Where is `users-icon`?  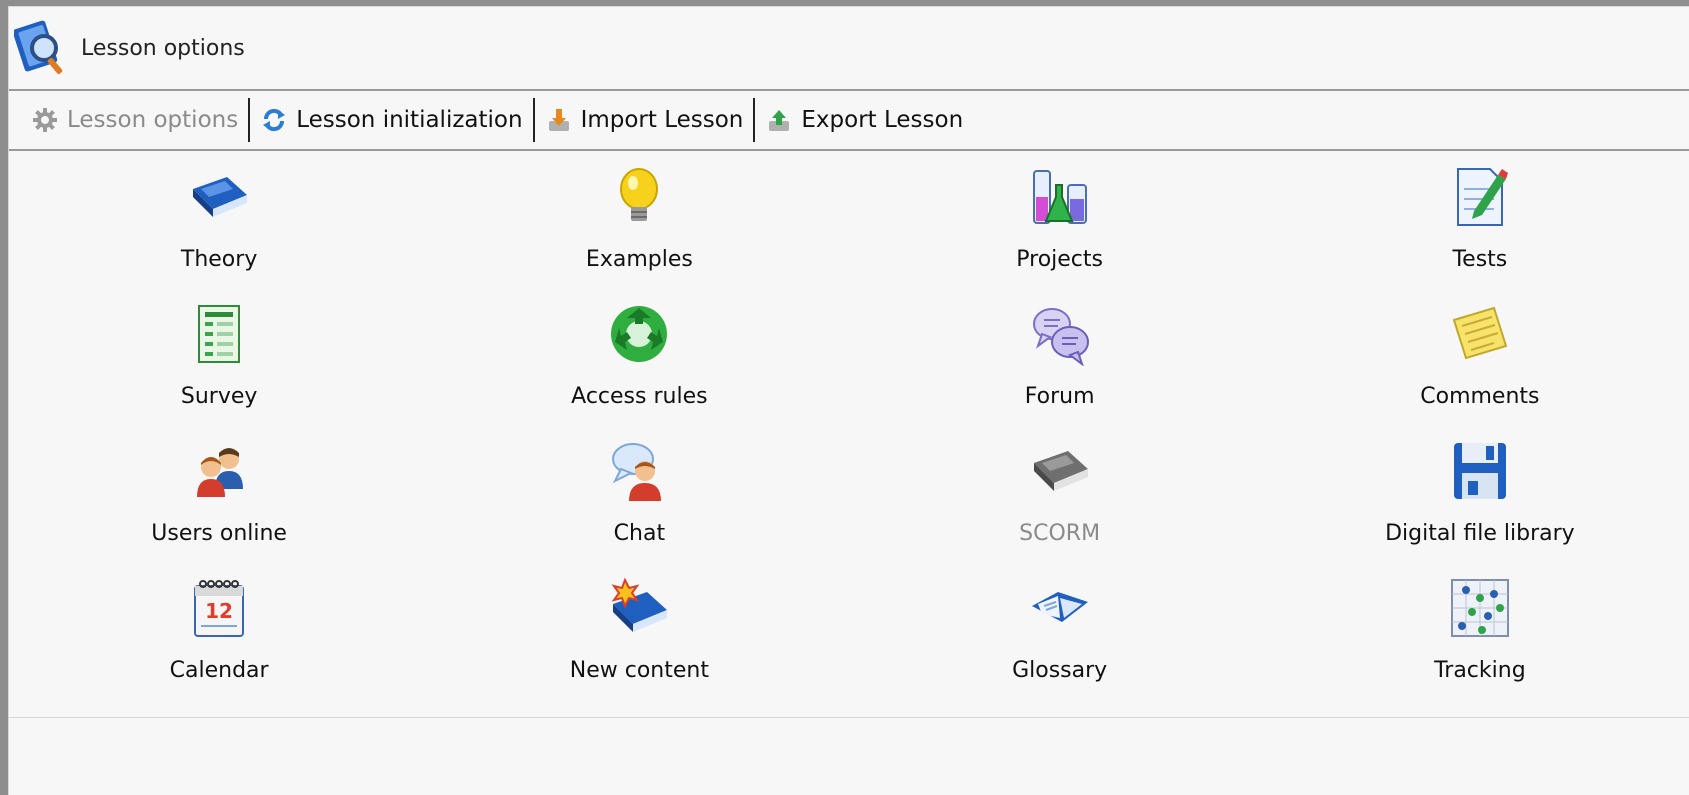
users-icon is located at coordinates (219, 471).